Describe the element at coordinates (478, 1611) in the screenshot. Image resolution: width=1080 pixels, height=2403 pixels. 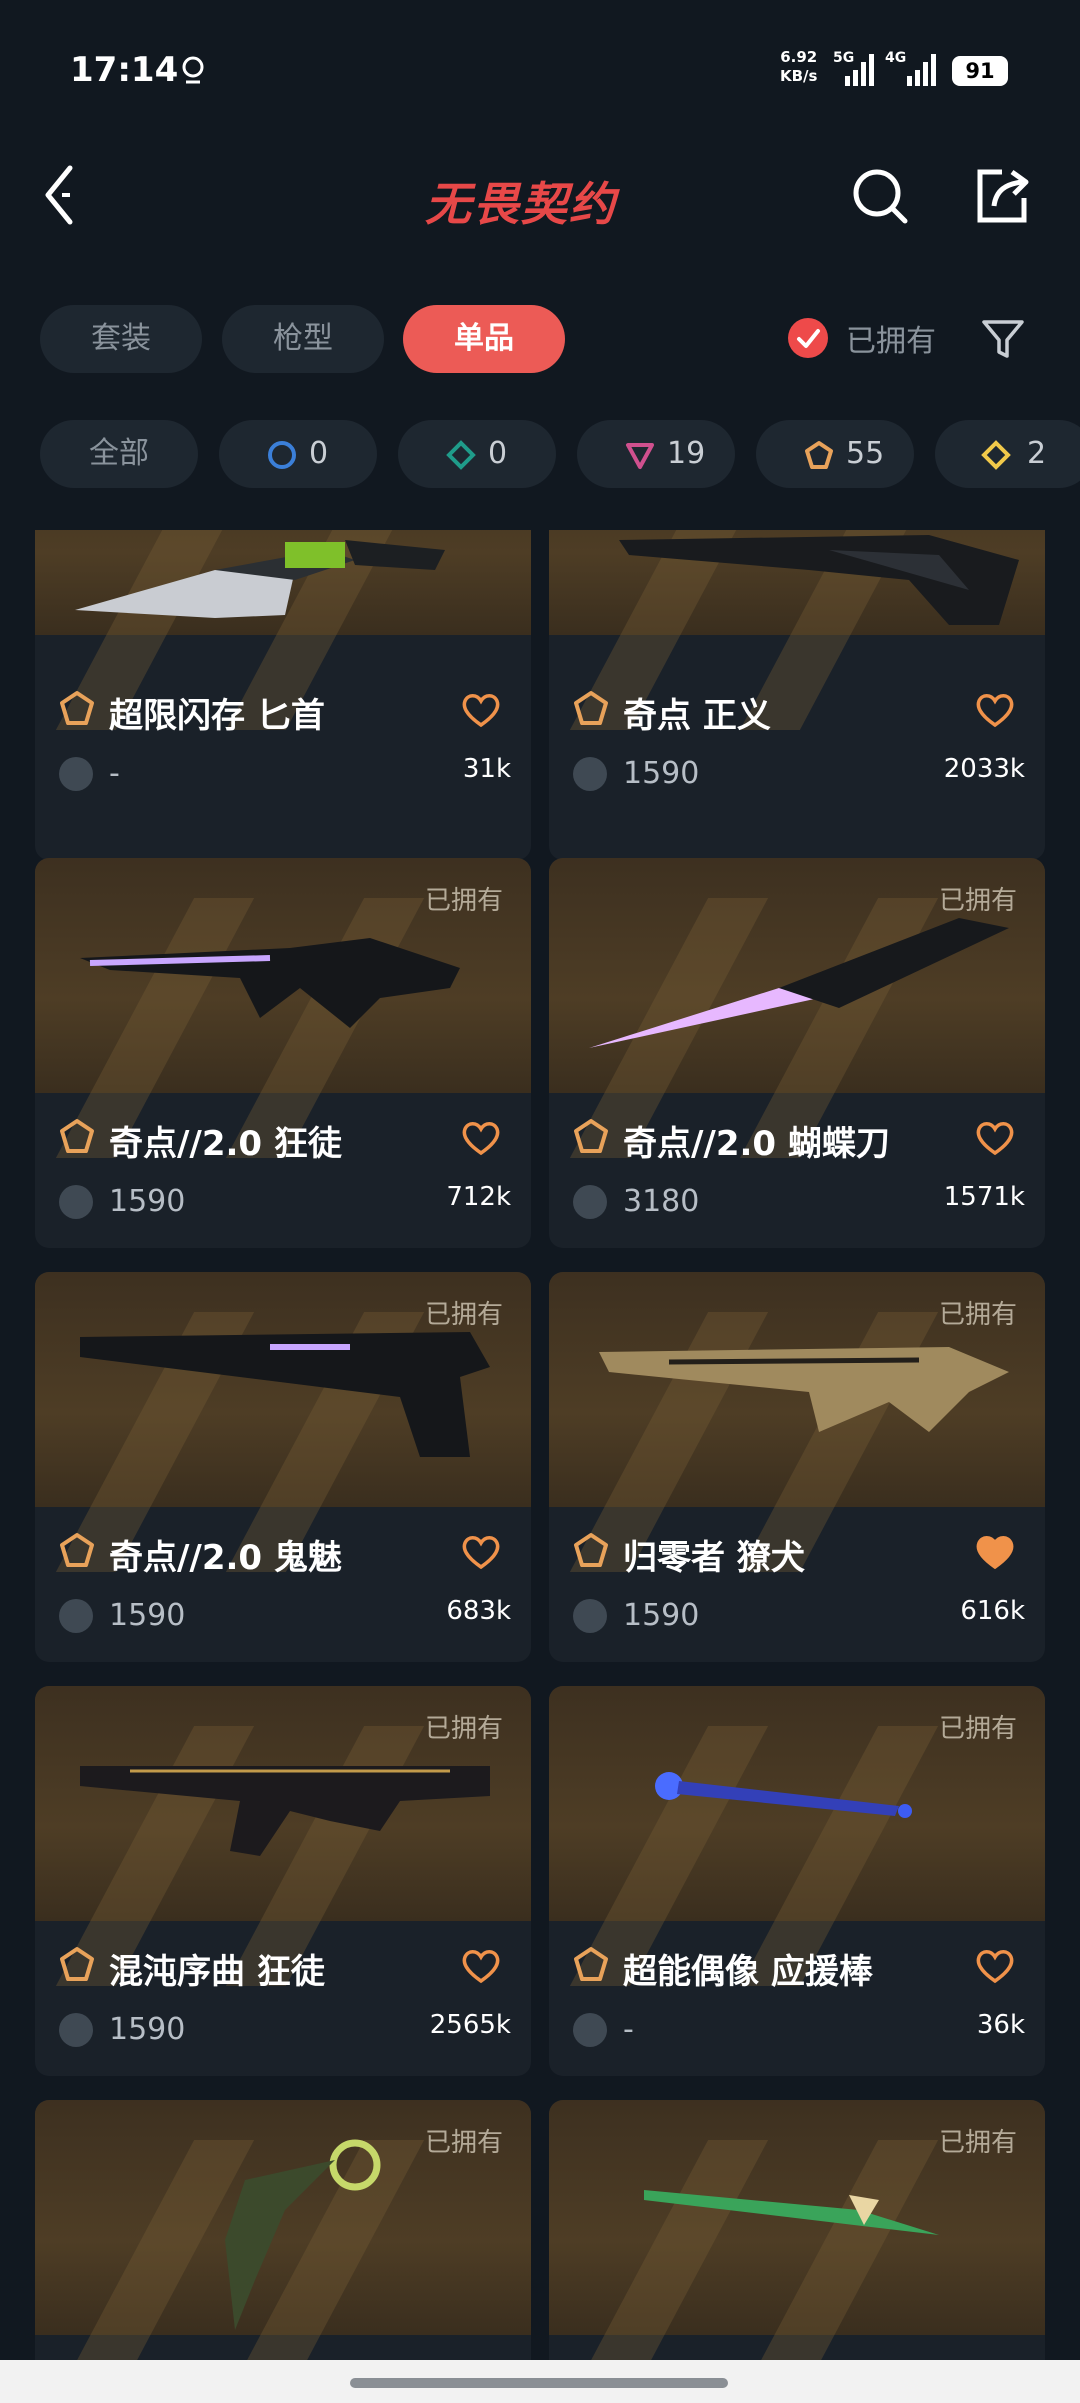
I see `item-likes: 683k` at that location.